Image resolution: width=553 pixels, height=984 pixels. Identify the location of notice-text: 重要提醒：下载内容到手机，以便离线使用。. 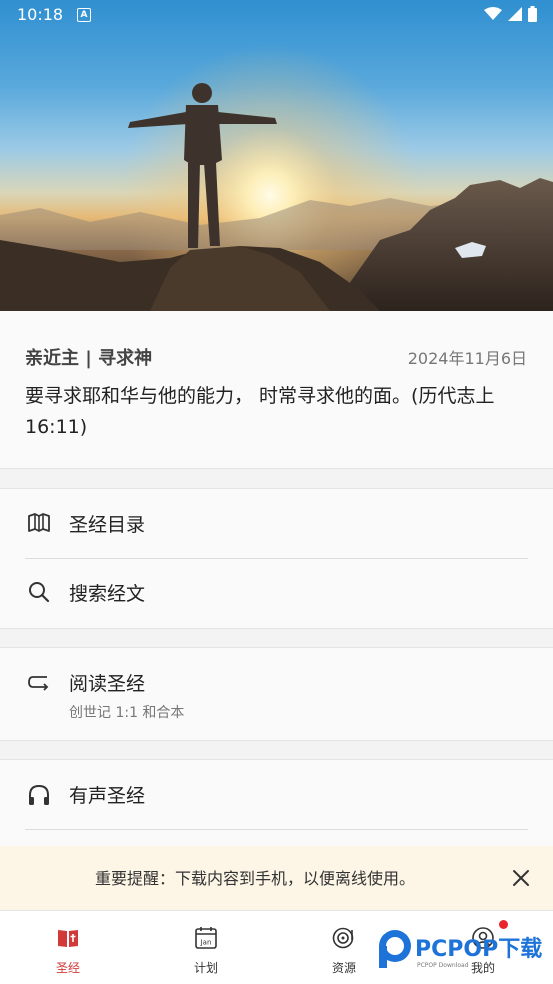
(254, 878).